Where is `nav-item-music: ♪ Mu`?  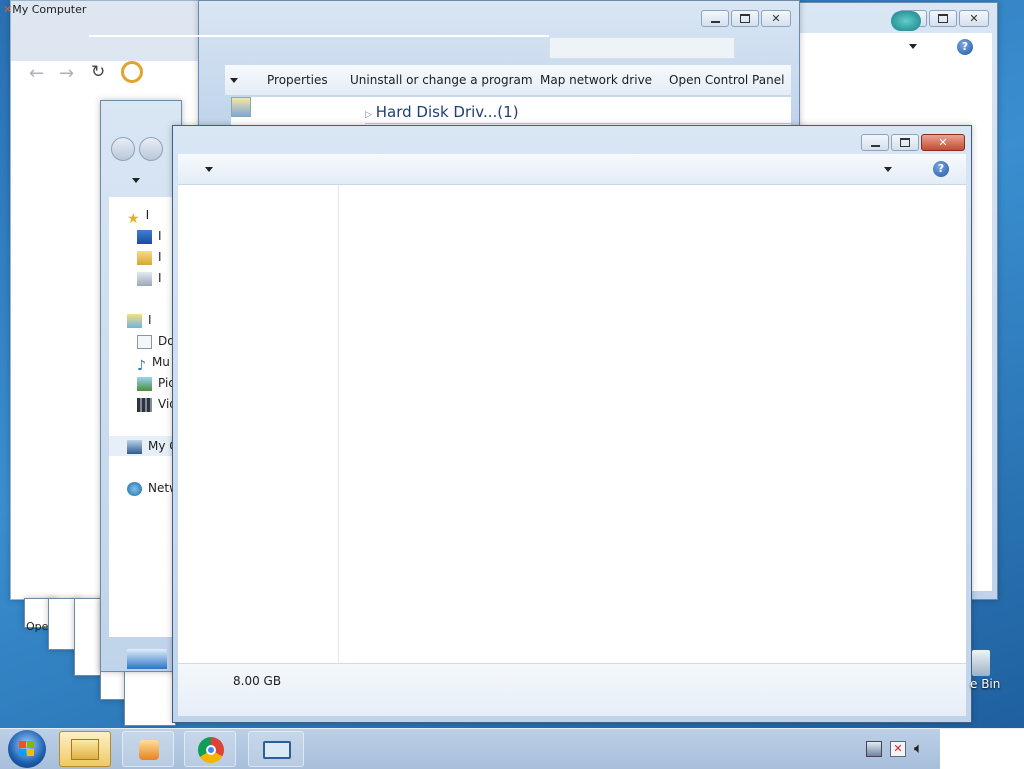
nav-item-music: ♪ Mu is located at coordinates (153, 363).